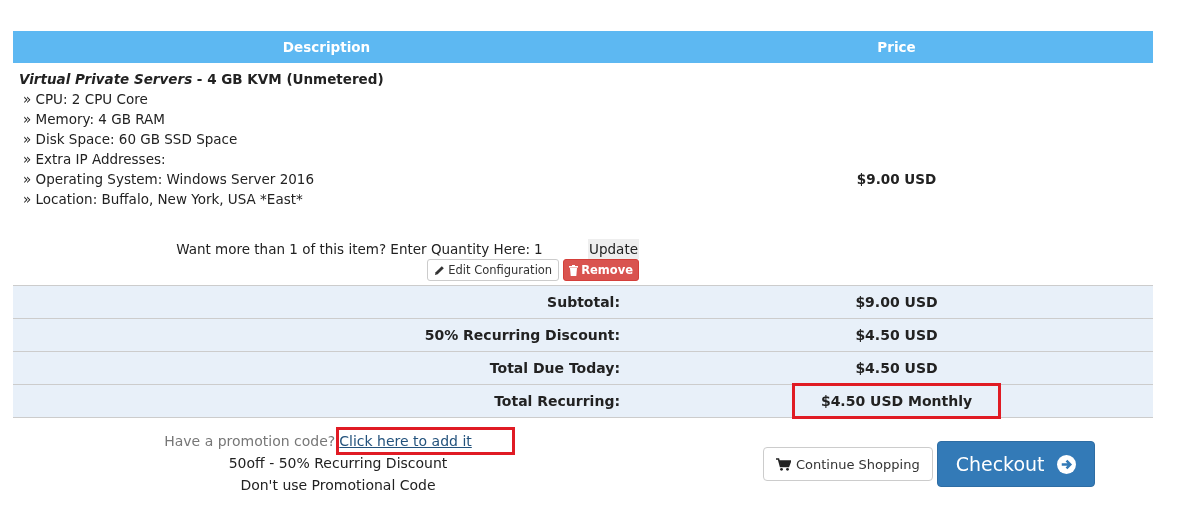 This screenshot has width=1191, height=525. I want to click on promo-prompt: Have a promotion code?, so click(250, 441).